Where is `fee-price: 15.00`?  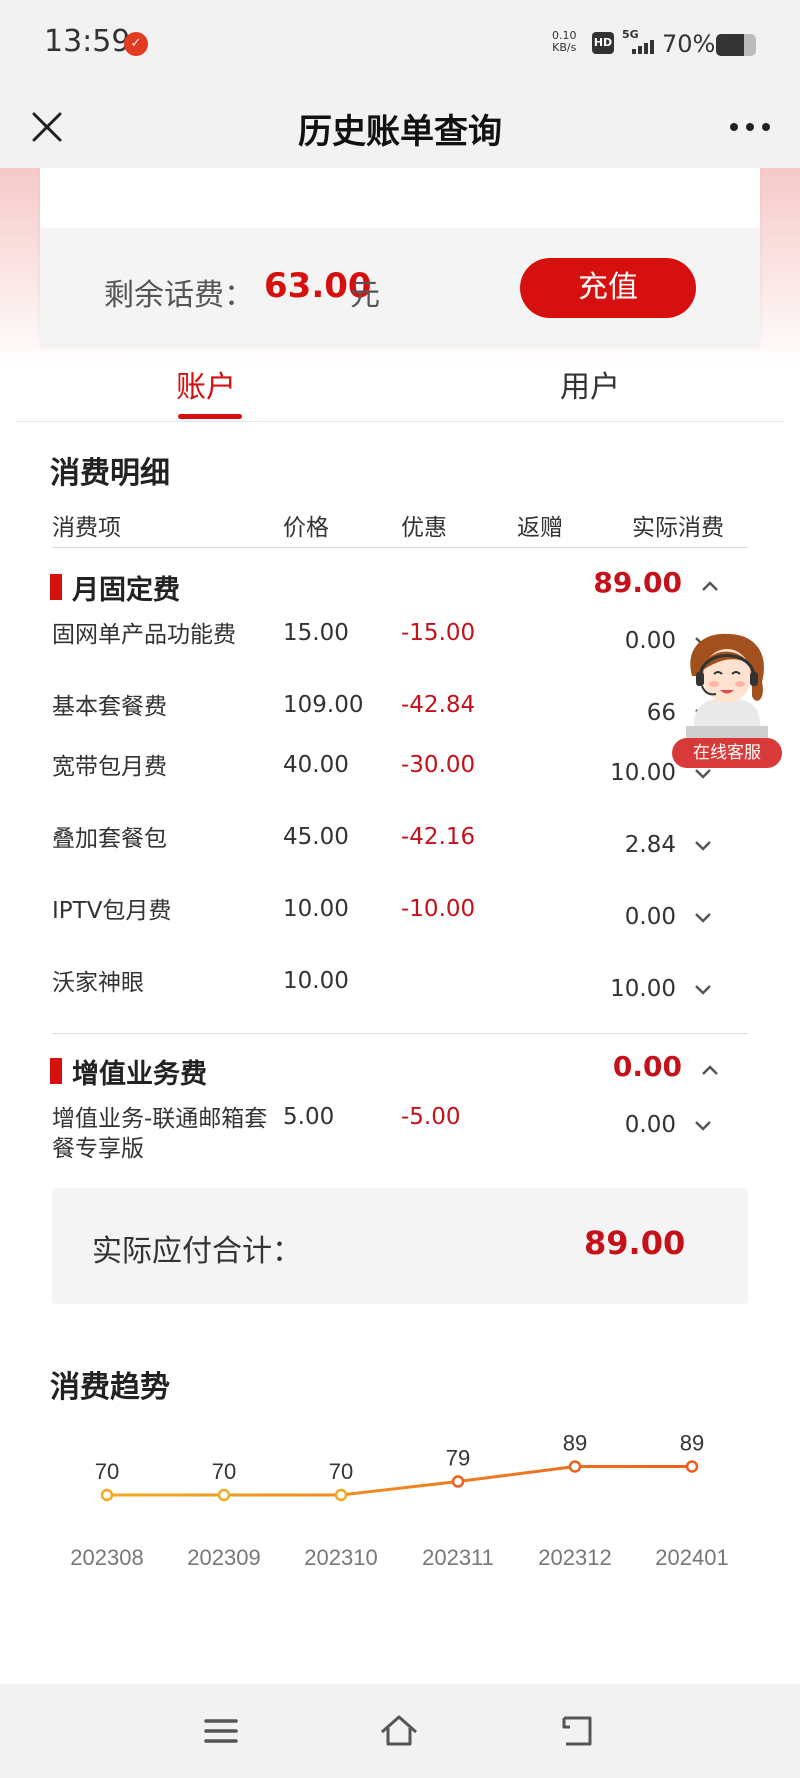 fee-price: 15.00 is located at coordinates (316, 633).